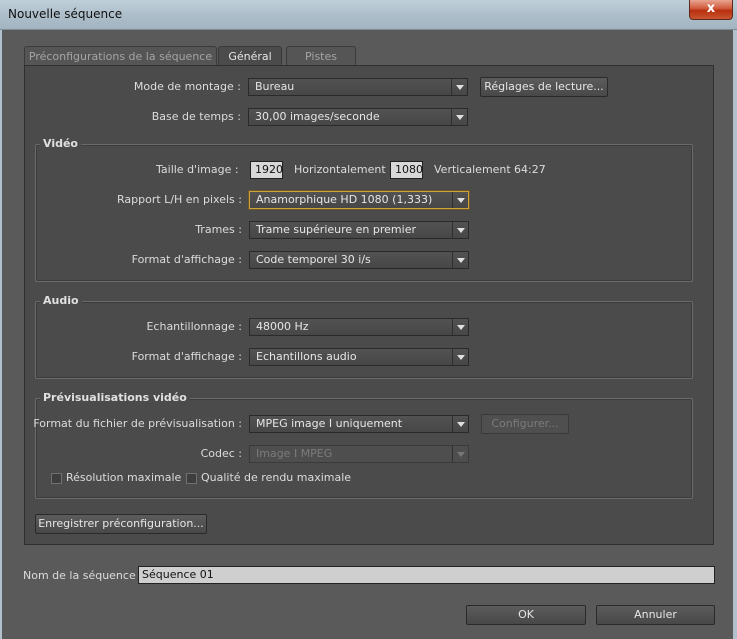  What do you see at coordinates (530, 169) in the screenshot?
I see `aspect-ratio-readout: 64:27` at bounding box center [530, 169].